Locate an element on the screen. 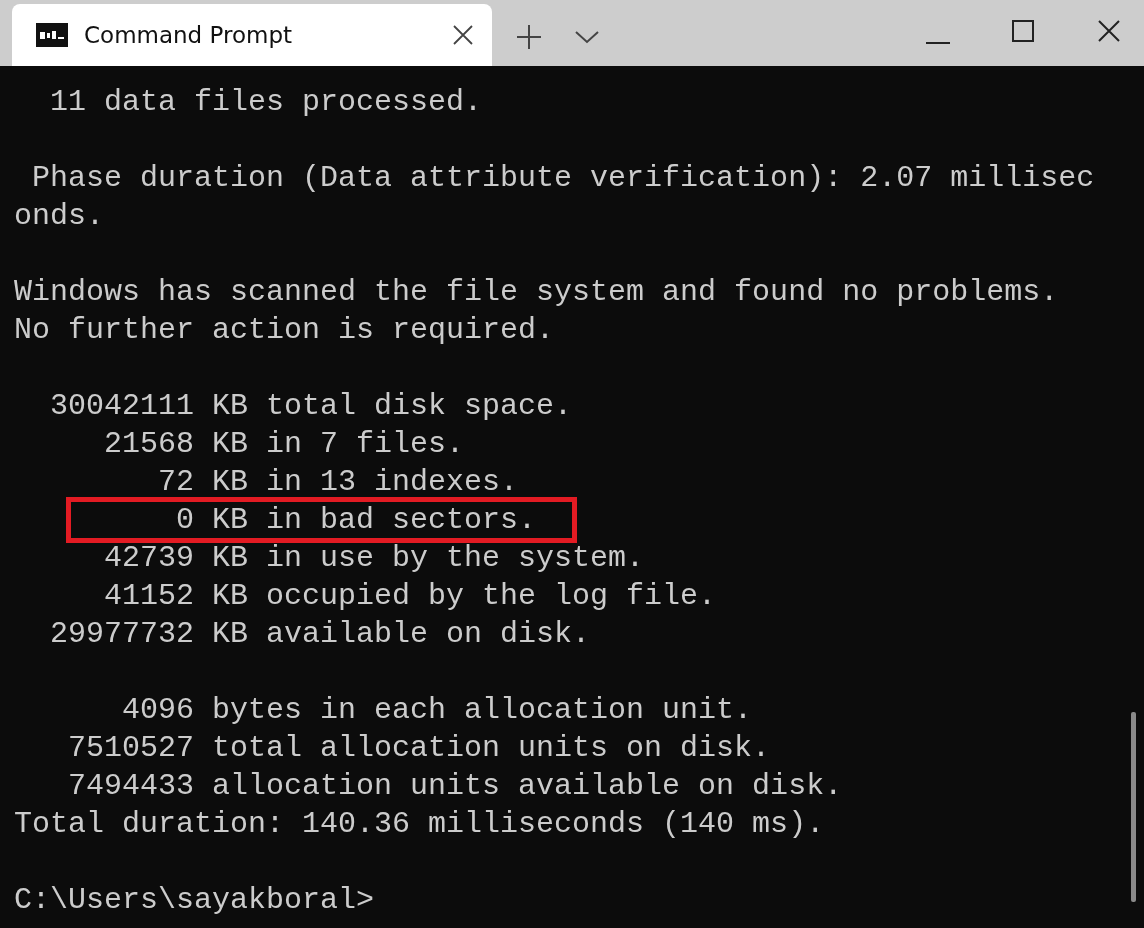  terminal-line: Total duration: 140.36 milliseconds (140 ms). is located at coordinates (419, 824).